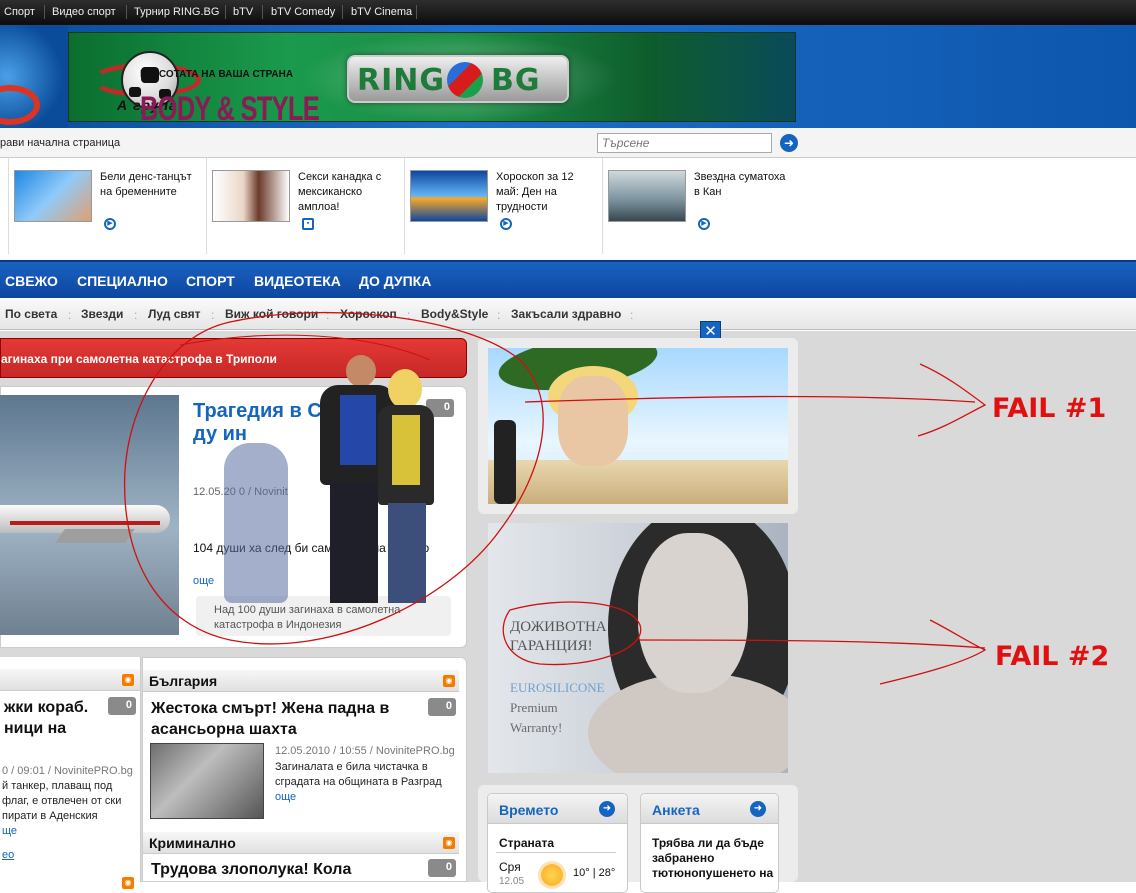 The image size is (1136, 893). Describe the element at coordinates (368, 314) in the screenshot. I see `subnav-horoskop: Хороскоп` at that location.